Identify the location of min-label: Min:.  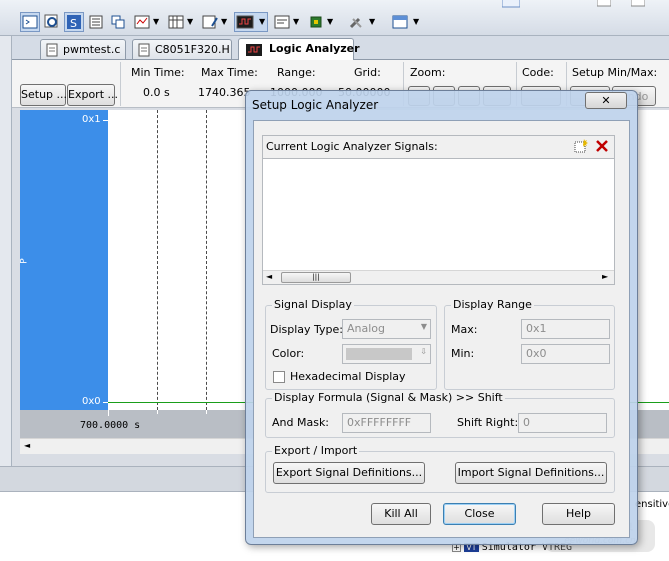
(463, 353).